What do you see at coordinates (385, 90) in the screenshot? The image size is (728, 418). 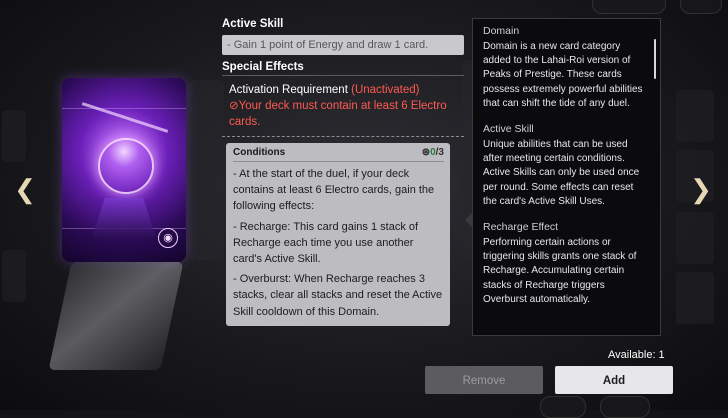 I see `activation-status: (Unactivated)` at bounding box center [385, 90].